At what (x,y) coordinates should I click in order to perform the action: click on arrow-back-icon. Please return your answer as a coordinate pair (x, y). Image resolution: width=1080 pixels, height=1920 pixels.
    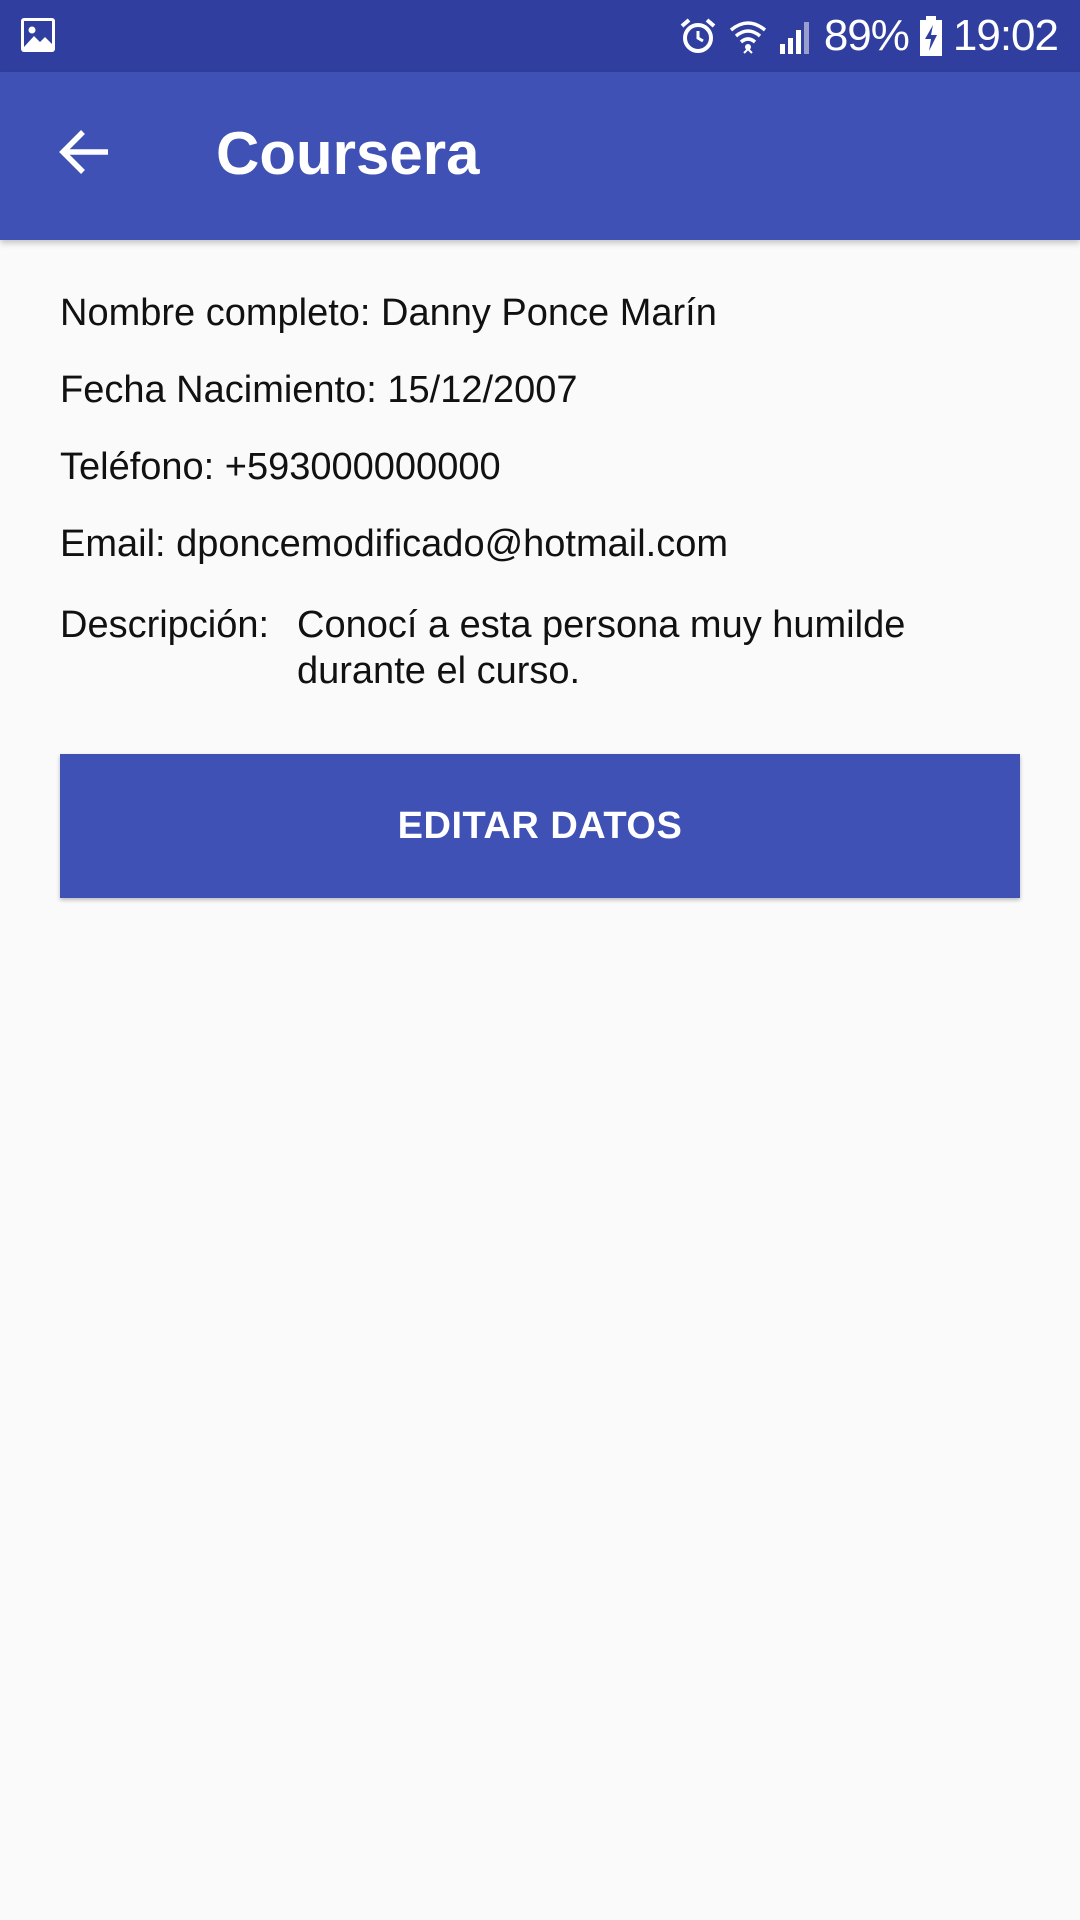
    Looking at the image, I should click on (84, 154).